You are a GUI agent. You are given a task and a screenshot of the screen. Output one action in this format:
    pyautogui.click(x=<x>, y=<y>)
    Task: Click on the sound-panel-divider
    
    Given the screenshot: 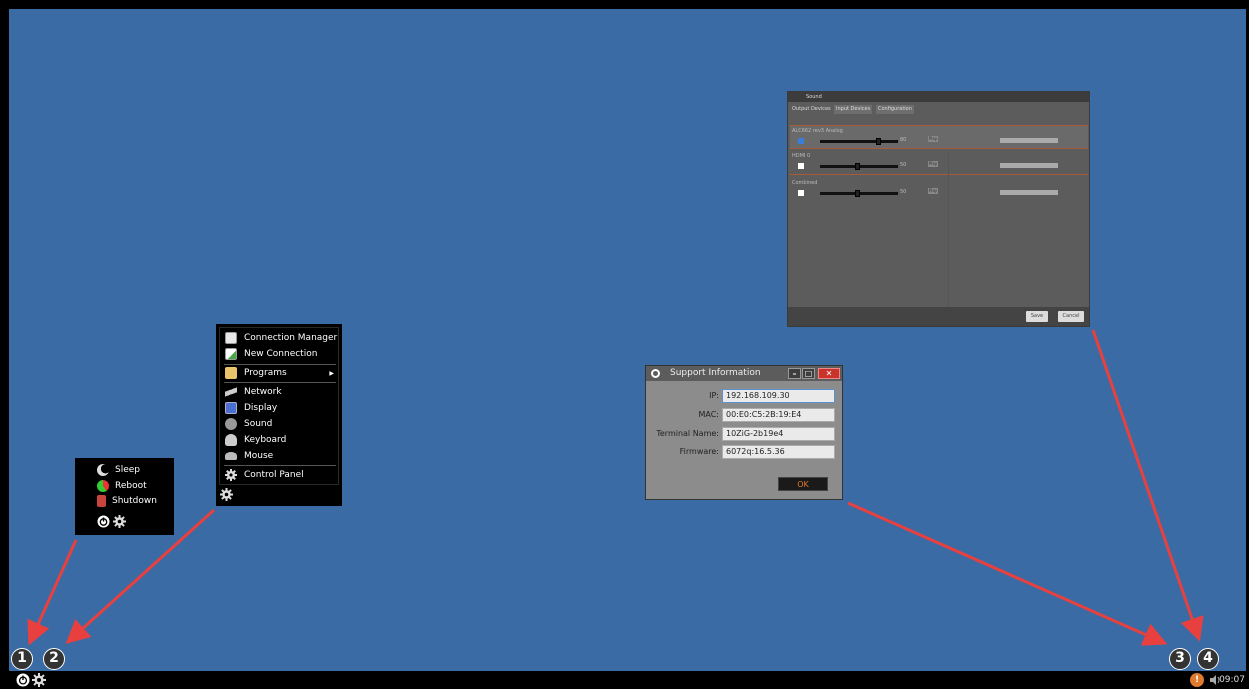 What is the action you would take?
    pyautogui.click(x=948, y=229)
    